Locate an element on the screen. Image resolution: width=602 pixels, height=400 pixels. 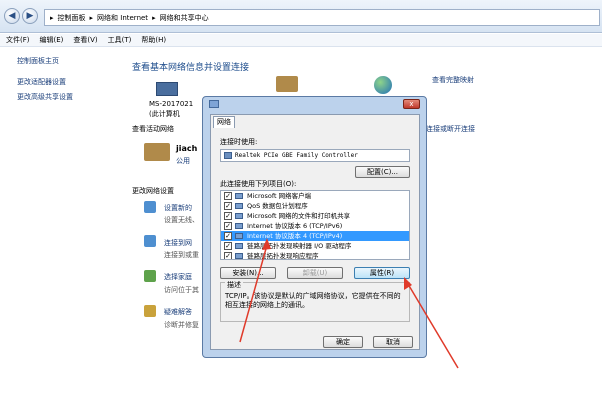
list-item: ✓ Microsoft 网络的文件和打印机共享 is located at coordinates (315, 216).